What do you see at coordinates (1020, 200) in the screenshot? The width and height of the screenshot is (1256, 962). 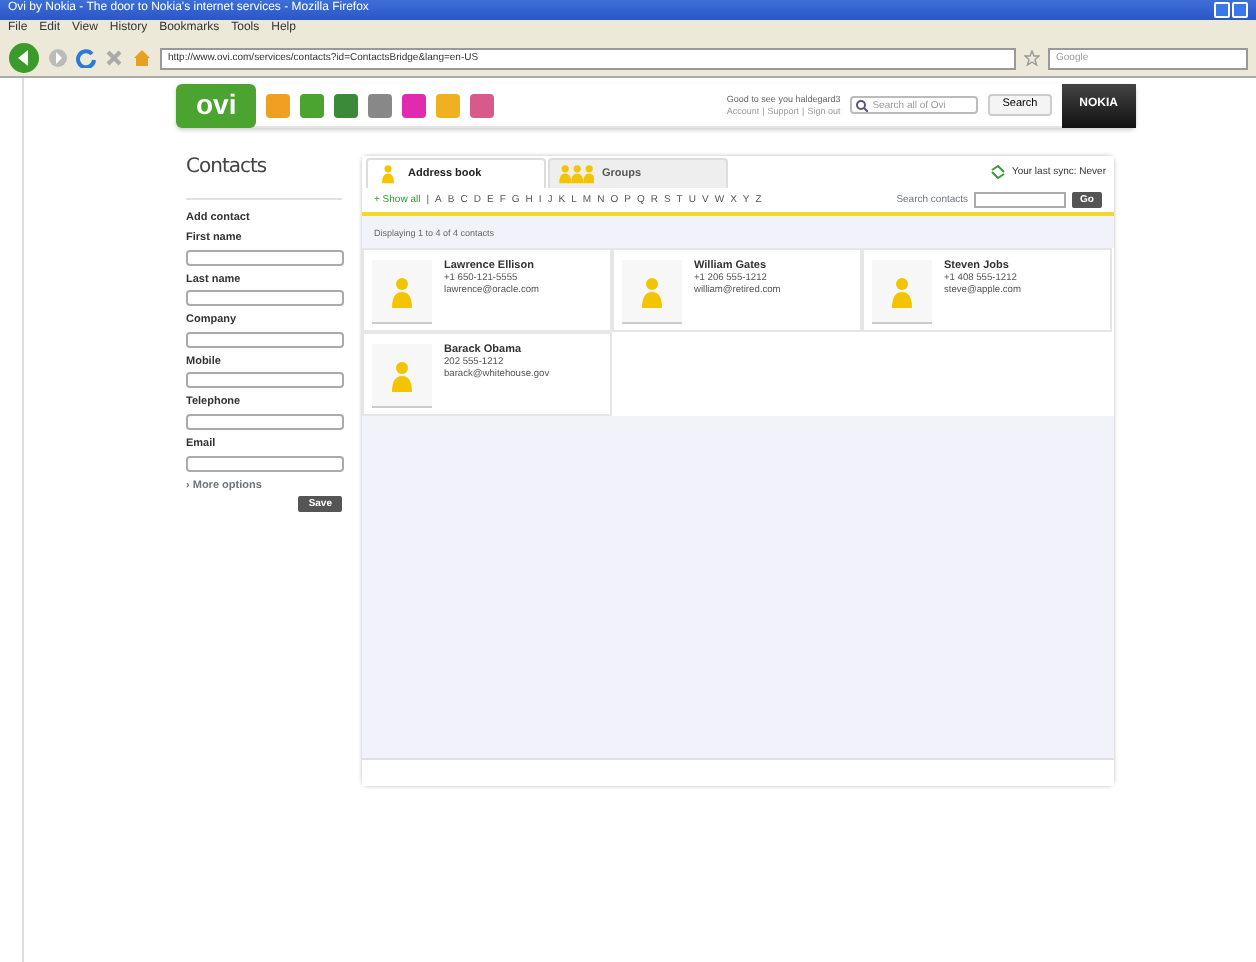 I see `search-field` at bounding box center [1020, 200].